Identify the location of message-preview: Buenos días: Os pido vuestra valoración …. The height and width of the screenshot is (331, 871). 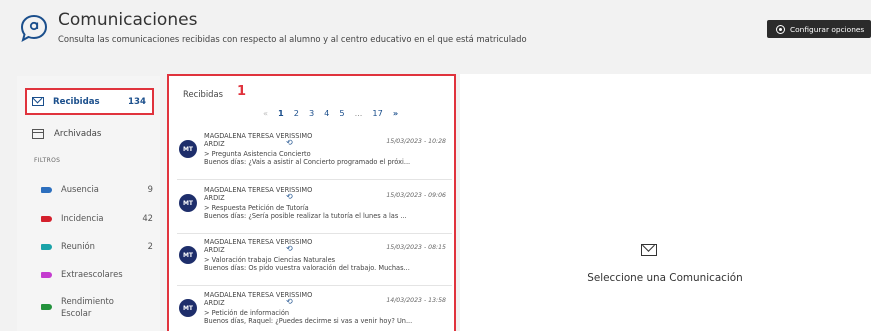
(307, 268).